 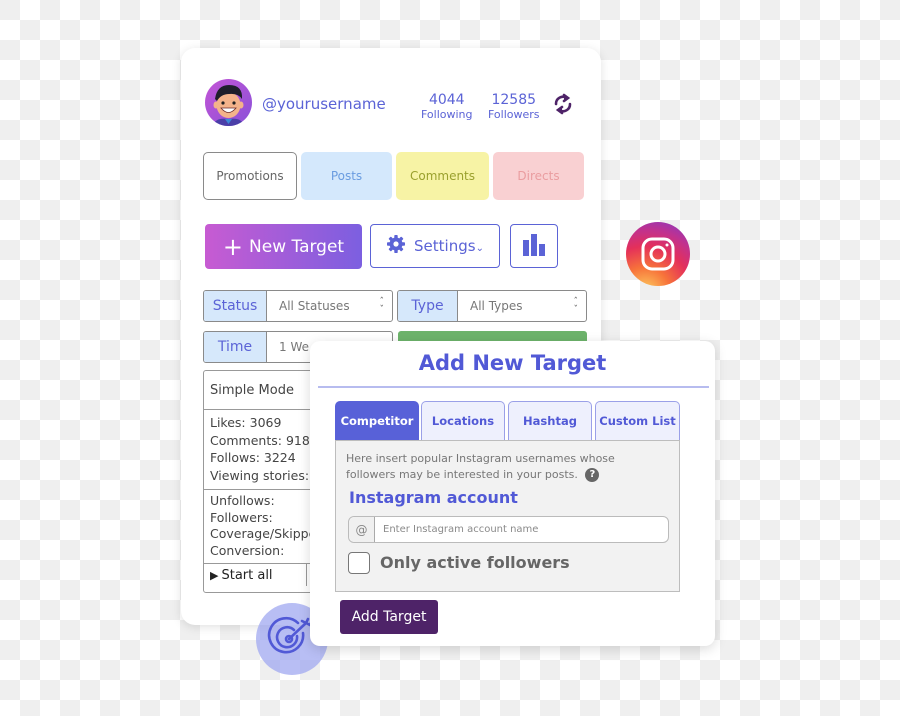 What do you see at coordinates (294, 347) in the screenshot?
I see `time-value: 1 We` at bounding box center [294, 347].